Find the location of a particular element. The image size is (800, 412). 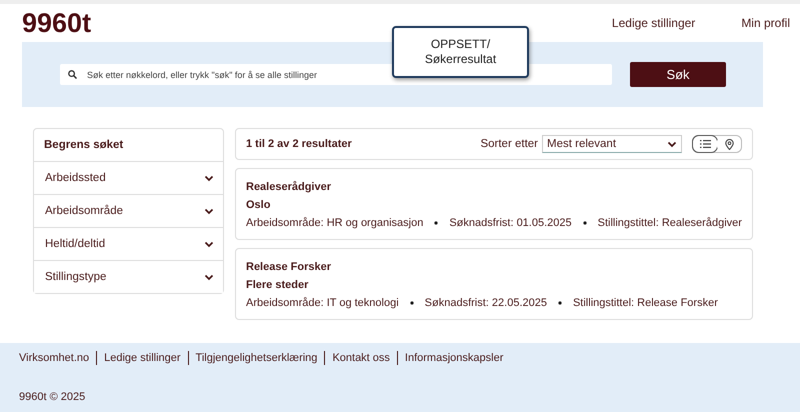

copyright: 9960t © 2025 is located at coordinates (52, 397).